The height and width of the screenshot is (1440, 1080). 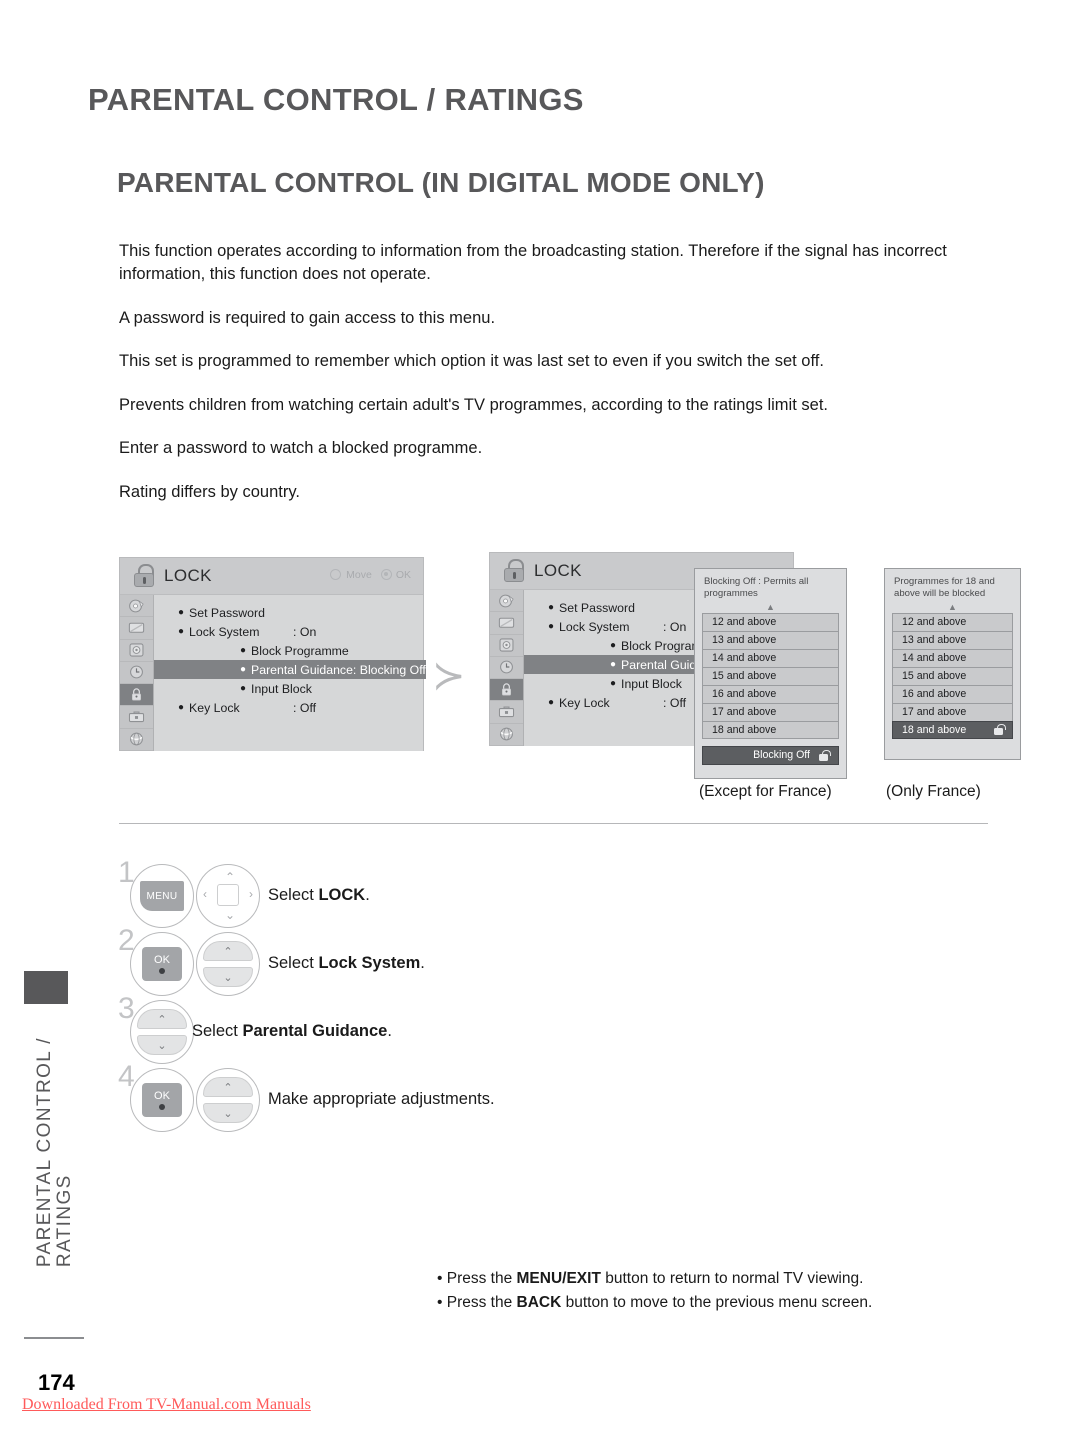 I want to click on intro-paragraph: Rating differs by country., so click(x=209, y=491).